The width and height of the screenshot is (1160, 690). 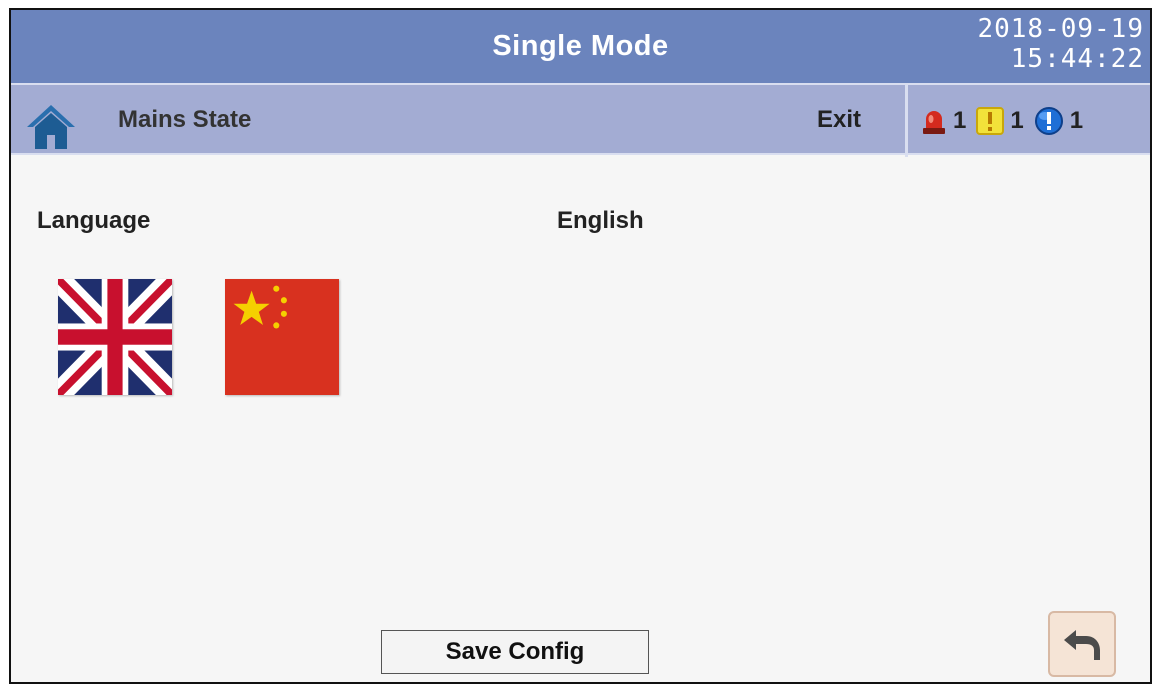 I want to click on alarm-indicators: 1 1 1, so click(x=1004, y=121).